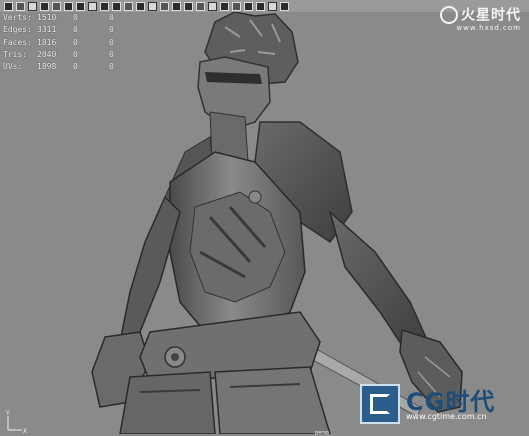 The image size is (529, 436). What do you see at coordinates (260, 6) in the screenshot?
I see `isolate-icon` at bounding box center [260, 6].